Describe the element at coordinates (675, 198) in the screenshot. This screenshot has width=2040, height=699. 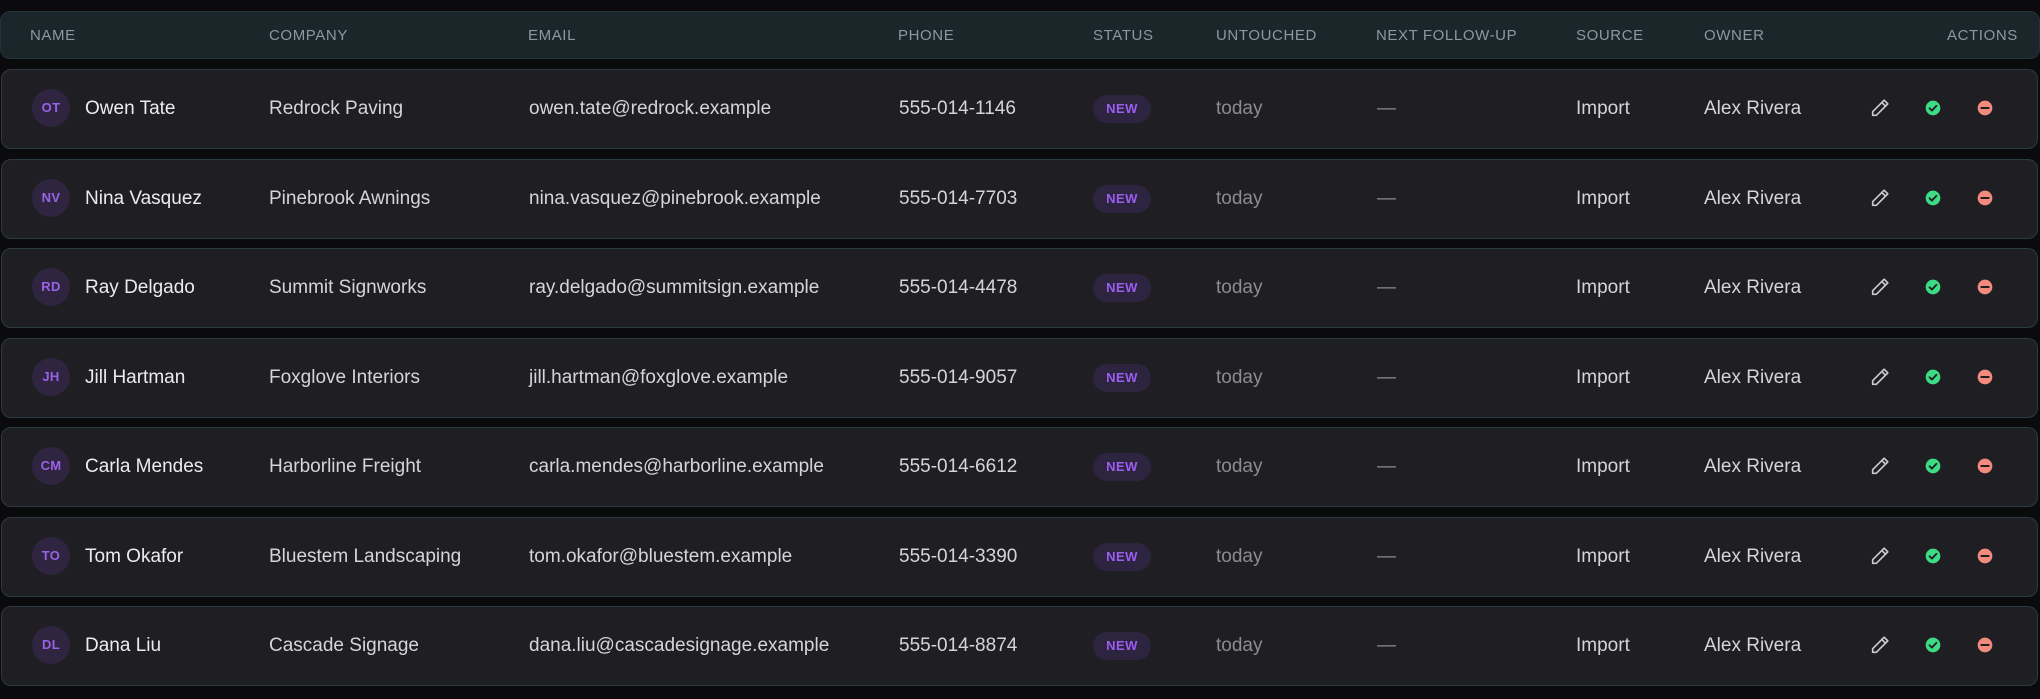
I see `lead-email: nina.vasquez@pinebrook.example` at that location.